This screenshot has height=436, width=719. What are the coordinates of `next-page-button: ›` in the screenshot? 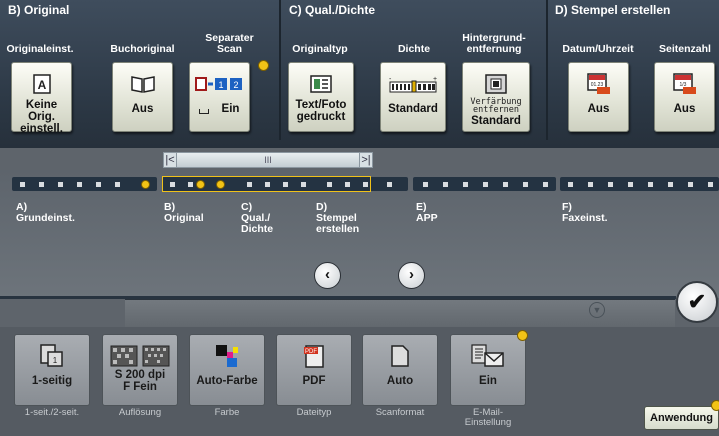 It's located at (411, 275).